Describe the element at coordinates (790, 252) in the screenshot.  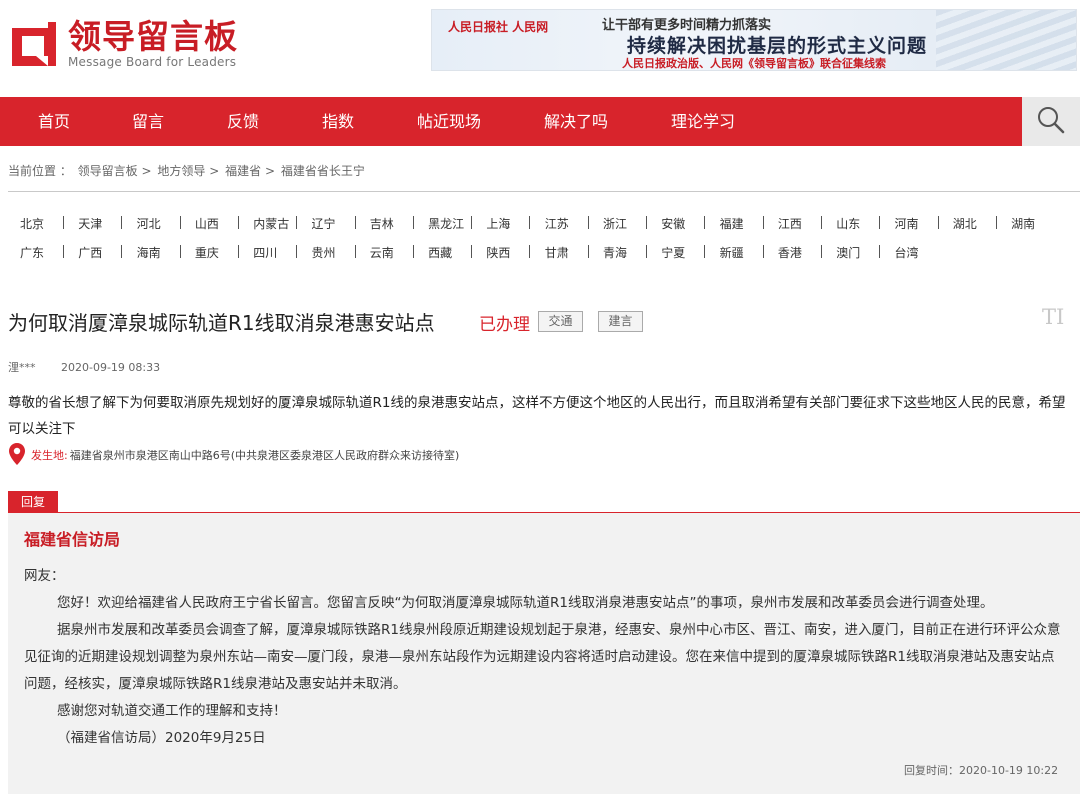
I see `province-link: 香港` at that location.